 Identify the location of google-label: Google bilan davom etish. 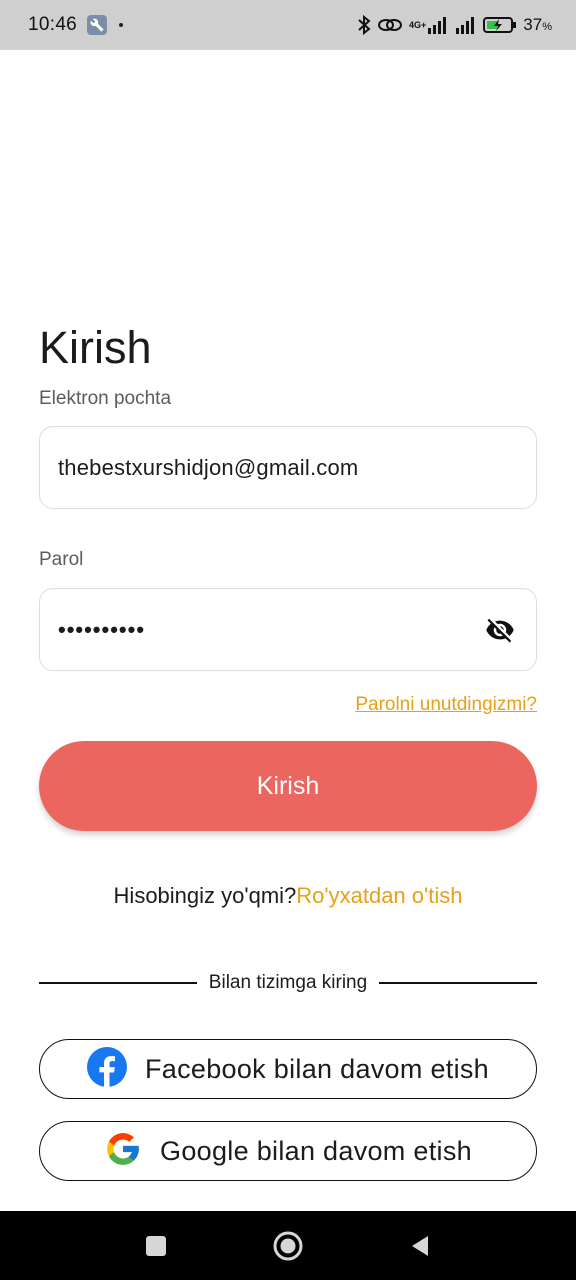
(316, 1150).